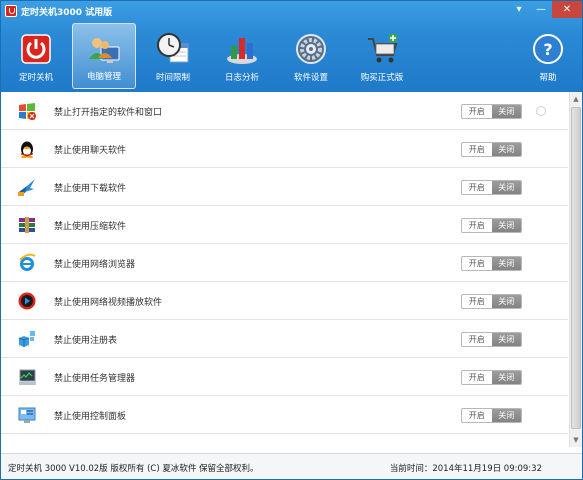  Describe the element at coordinates (242, 49) in the screenshot. I see `chart-icon` at that location.